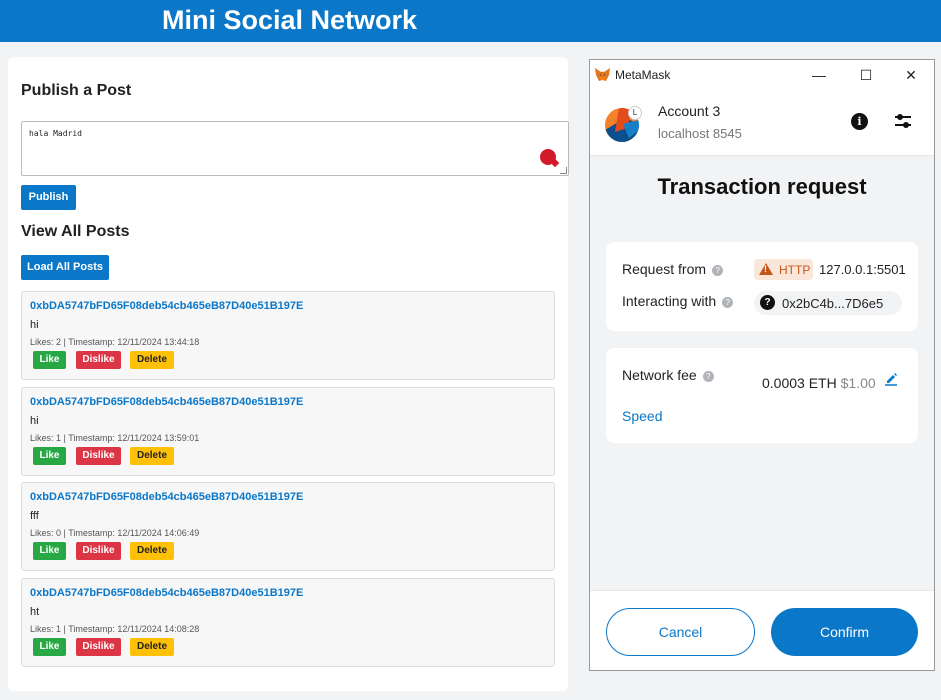 This screenshot has height=700, width=941. Describe the element at coordinates (766, 269) in the screenshot. I see `warning-icon` at that location.